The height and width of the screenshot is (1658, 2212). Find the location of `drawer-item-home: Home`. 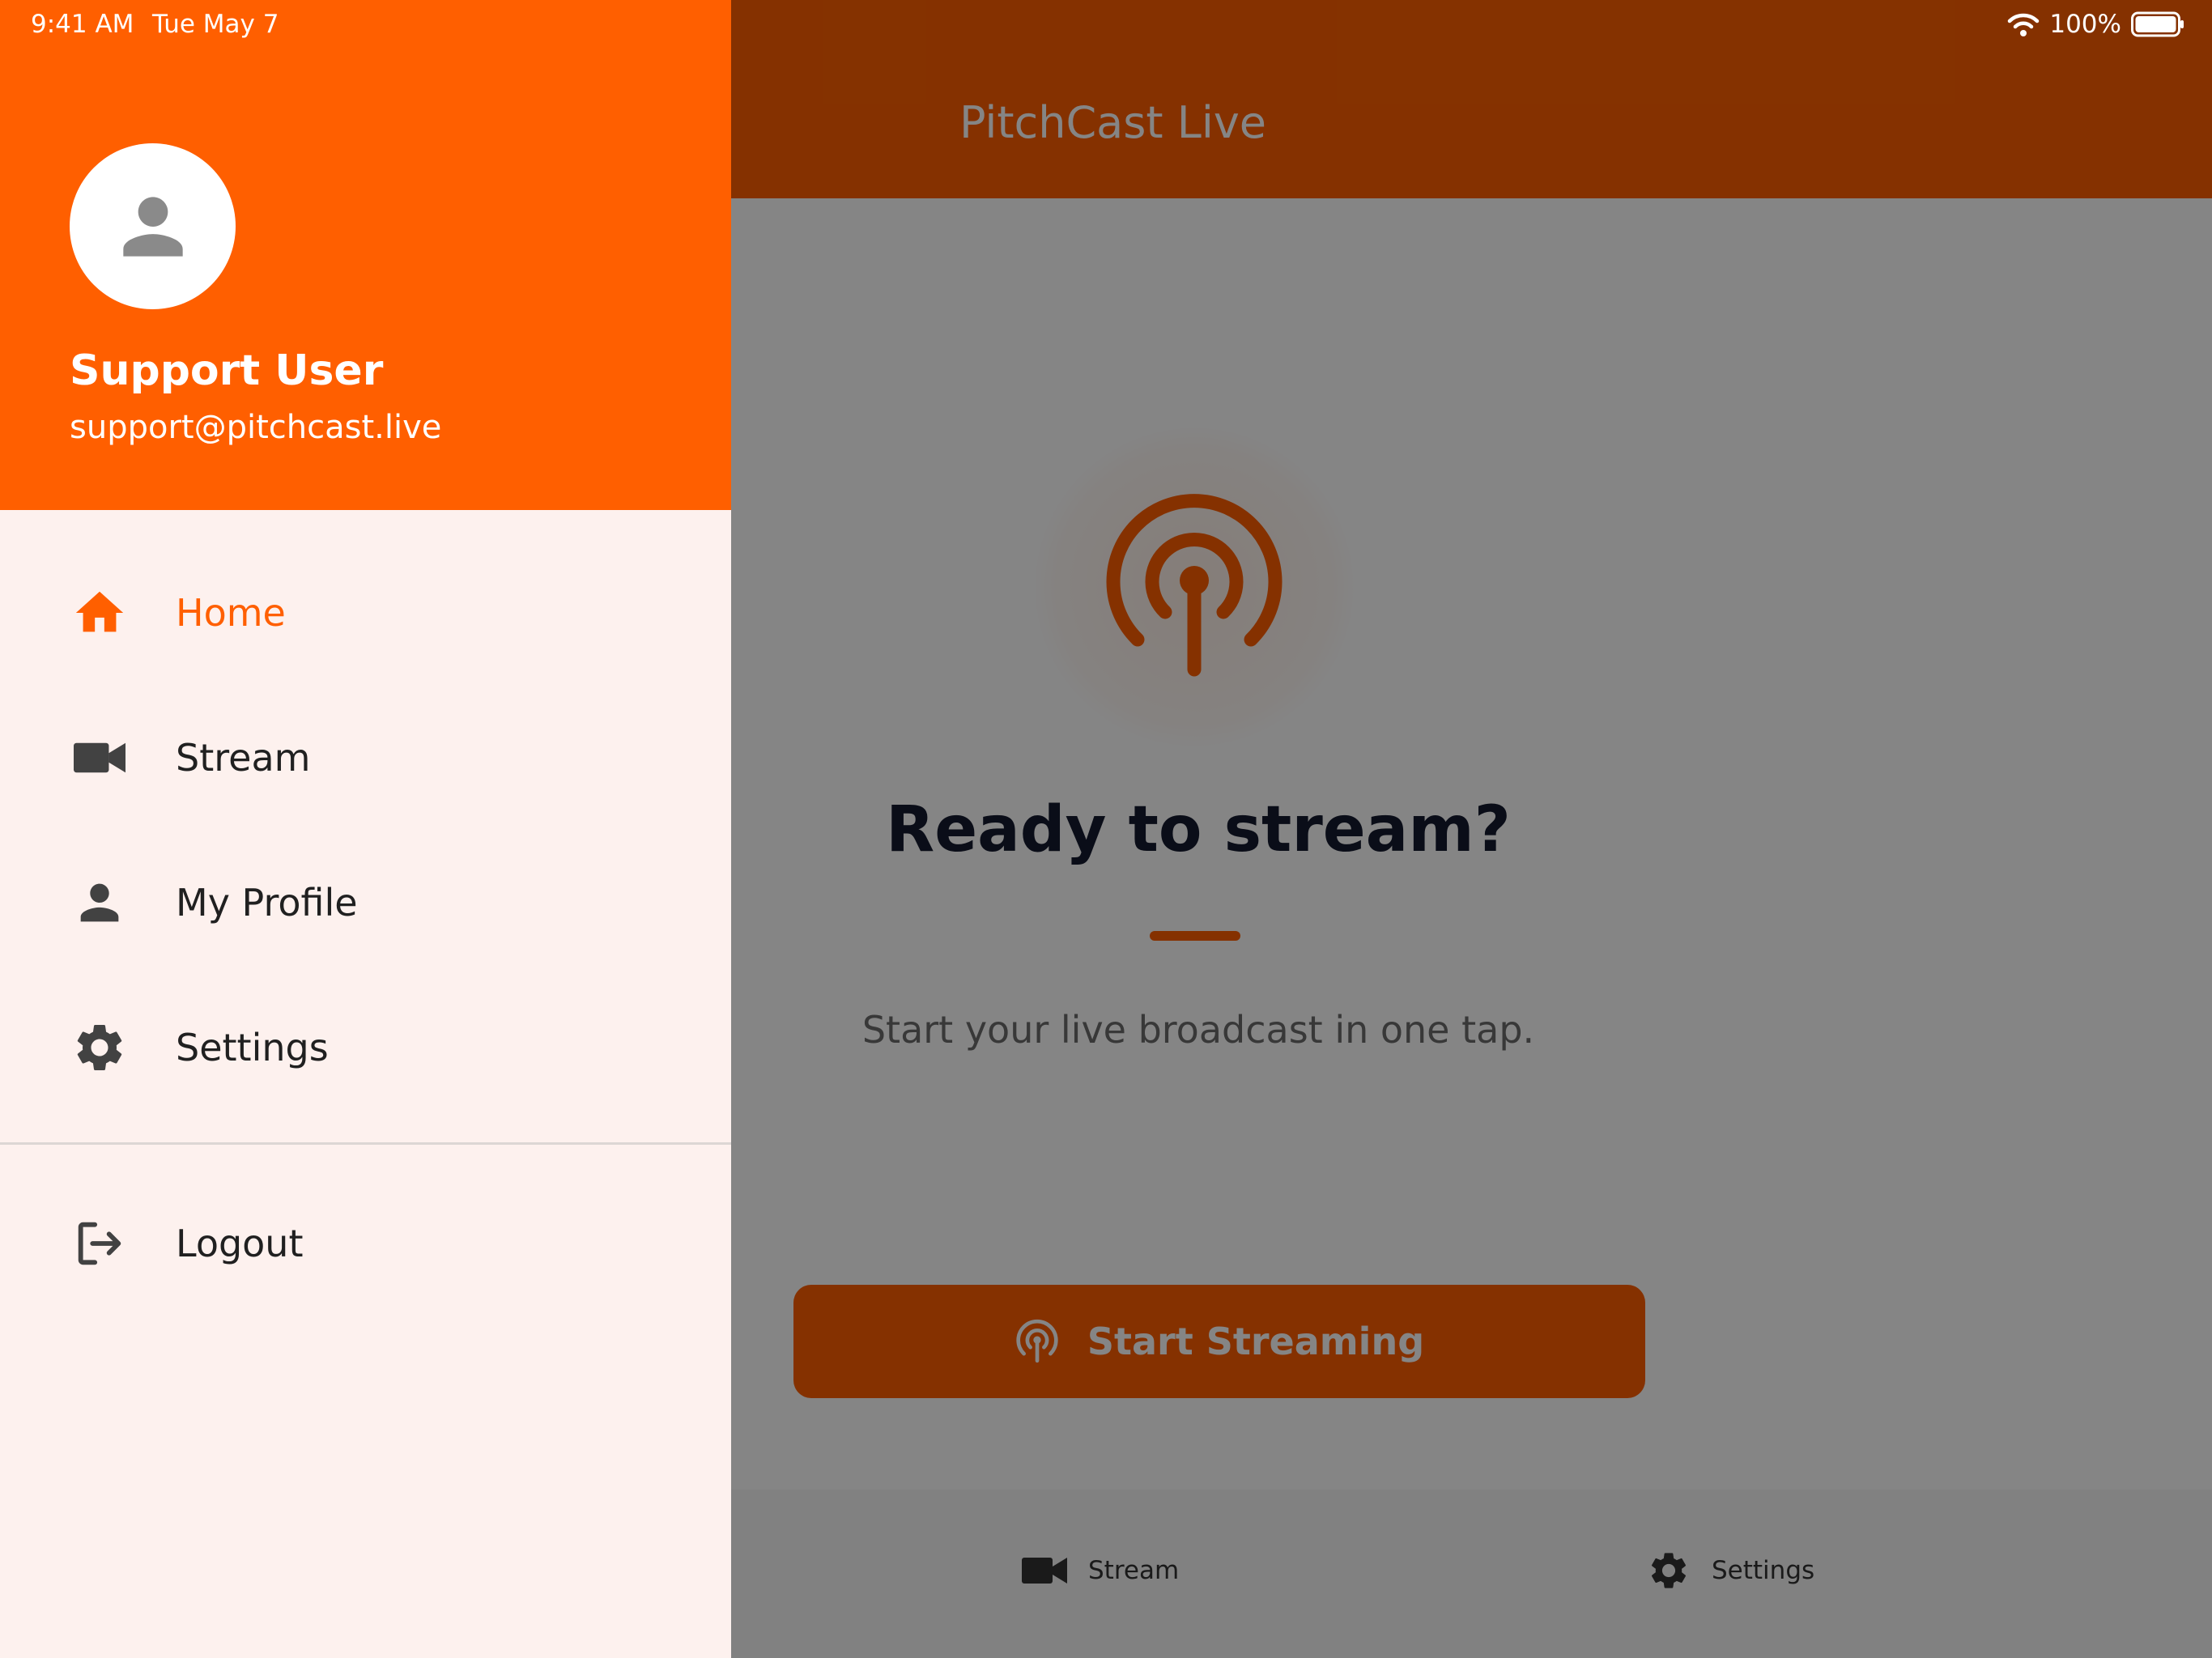

drawer-item-home: Home is located at coordinates (366, 613).